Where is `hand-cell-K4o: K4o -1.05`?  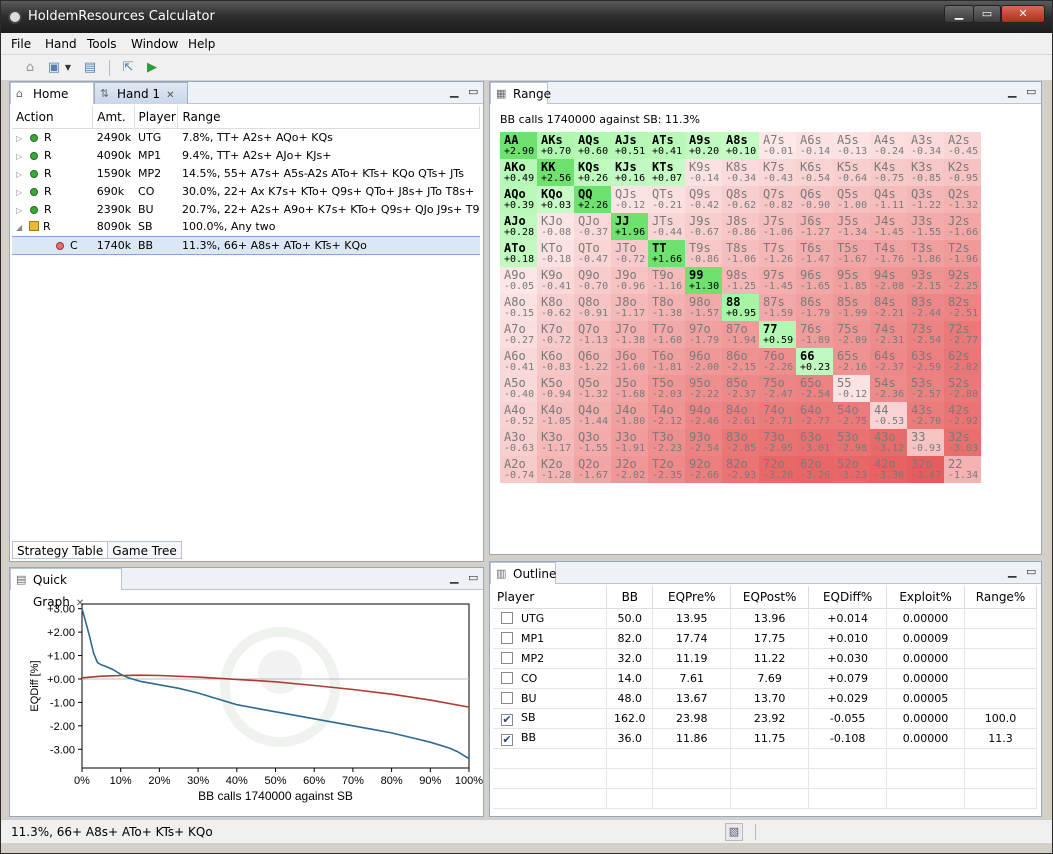 hand-cell-K4o: K4o -1.05 is located at coordinates (555, 415).